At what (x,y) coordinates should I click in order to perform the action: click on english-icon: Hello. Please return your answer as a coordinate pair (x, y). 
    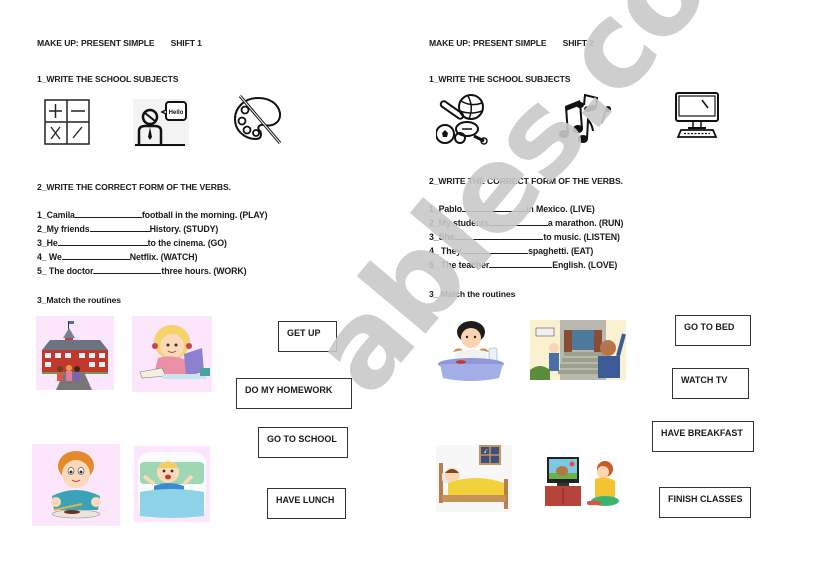
    Looking at the image, I should click on (161, 123).